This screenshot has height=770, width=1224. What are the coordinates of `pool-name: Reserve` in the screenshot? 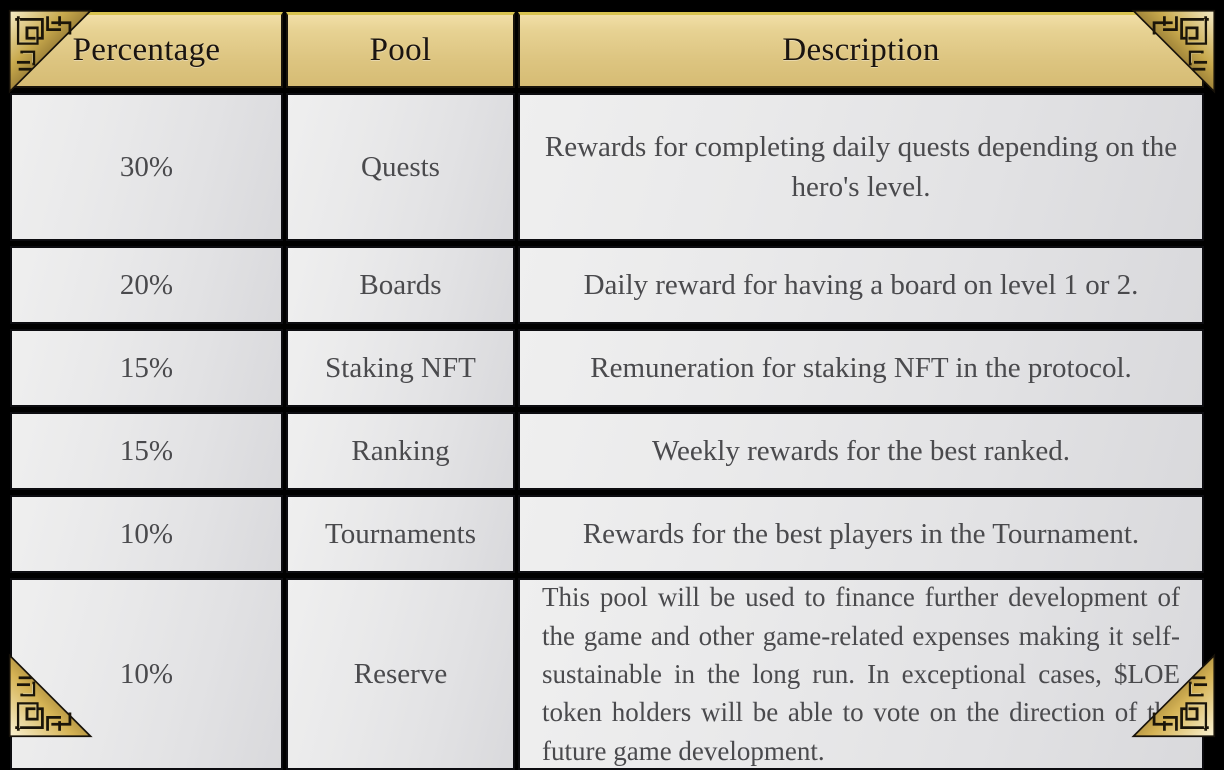 It's located at (400, 673).